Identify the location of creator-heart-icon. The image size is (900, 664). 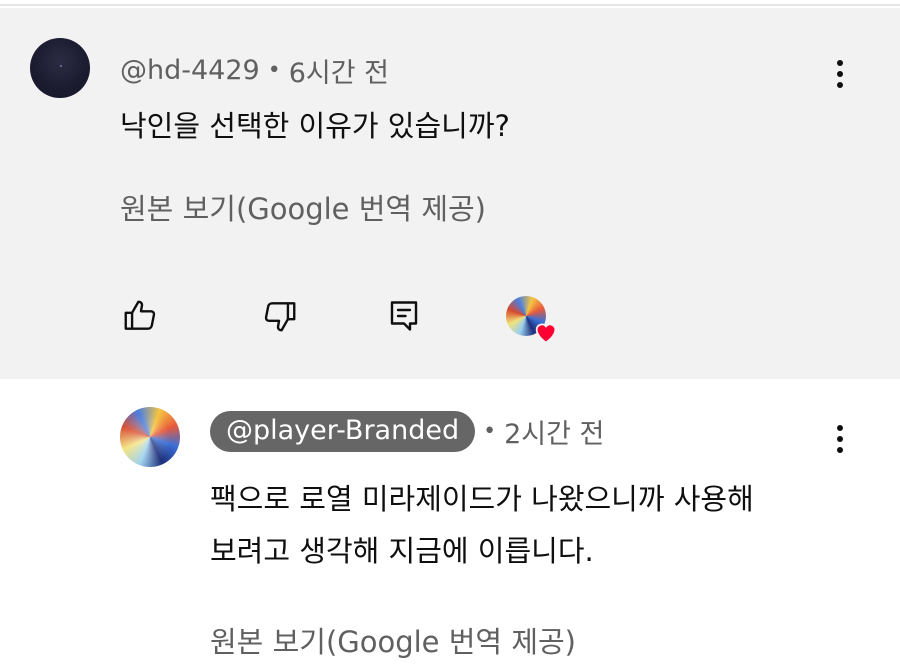
(533, 322).